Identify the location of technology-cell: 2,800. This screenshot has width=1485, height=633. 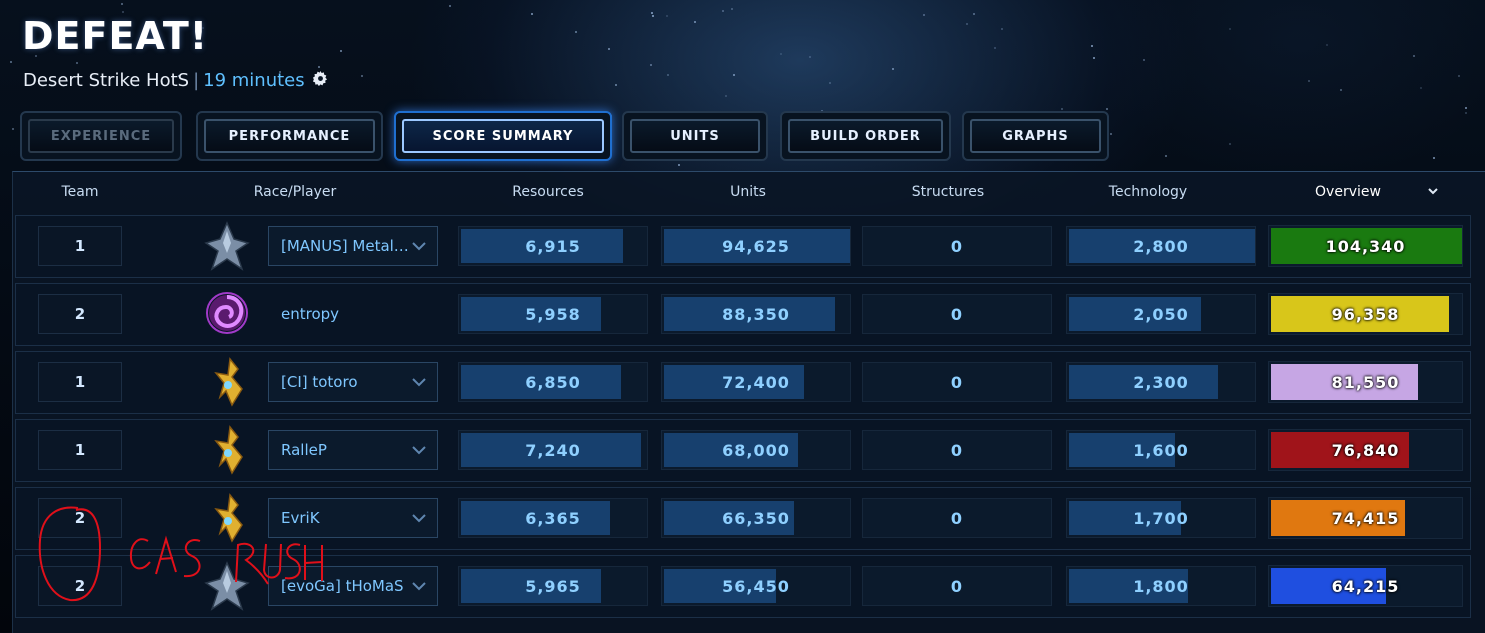
(1161, 246).